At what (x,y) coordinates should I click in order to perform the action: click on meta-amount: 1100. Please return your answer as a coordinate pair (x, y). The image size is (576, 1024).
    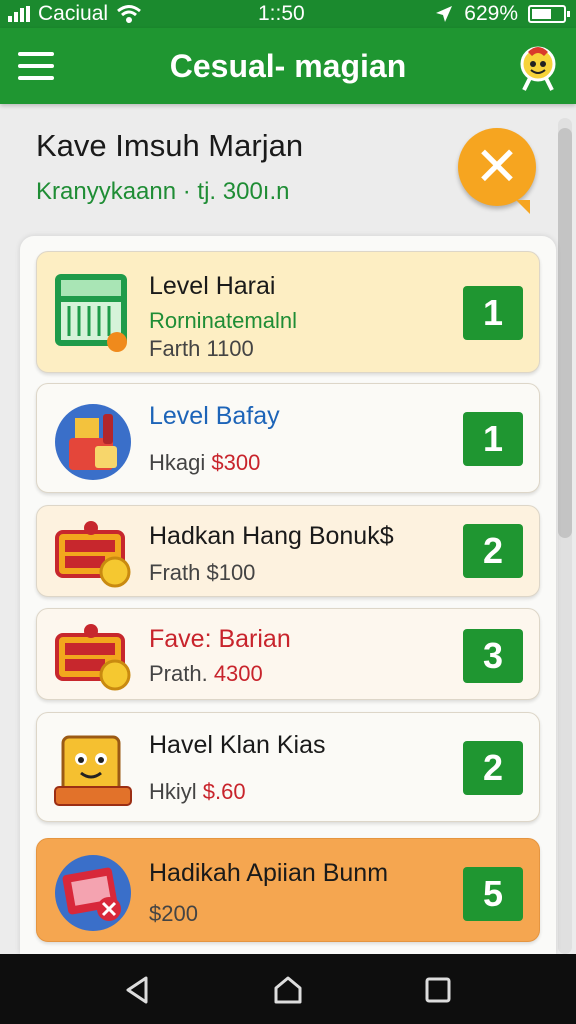
    Looking at the image, I should click on (230, 348).